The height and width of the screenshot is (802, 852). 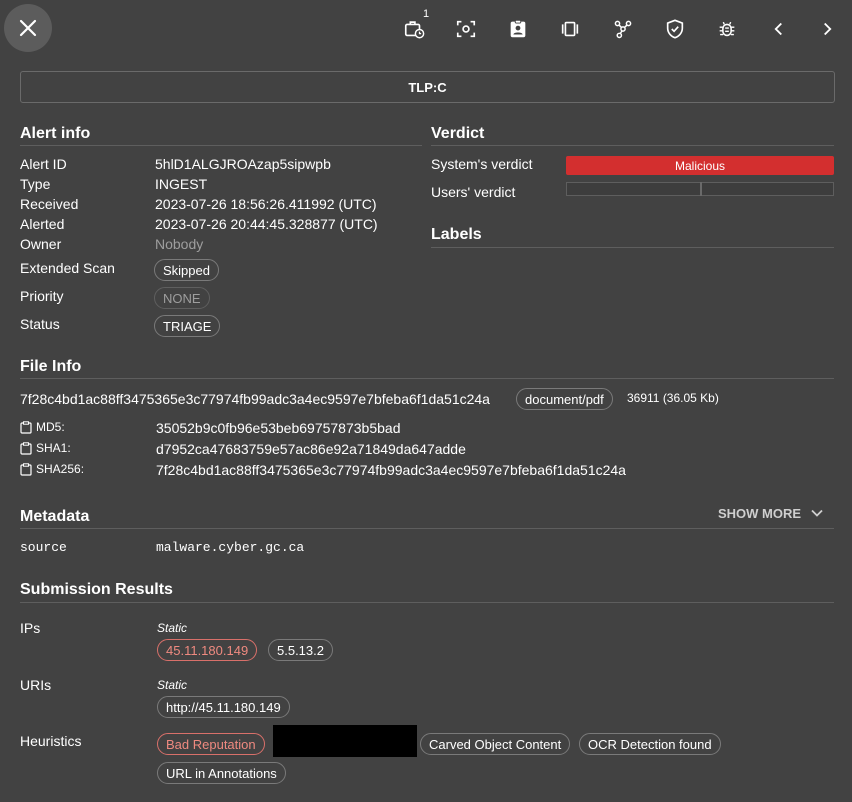 What do you see at coordinates (482, 164) in the screenshot?
I see `system-verdict-label: System's verdict` at bounding box center [482, 164].